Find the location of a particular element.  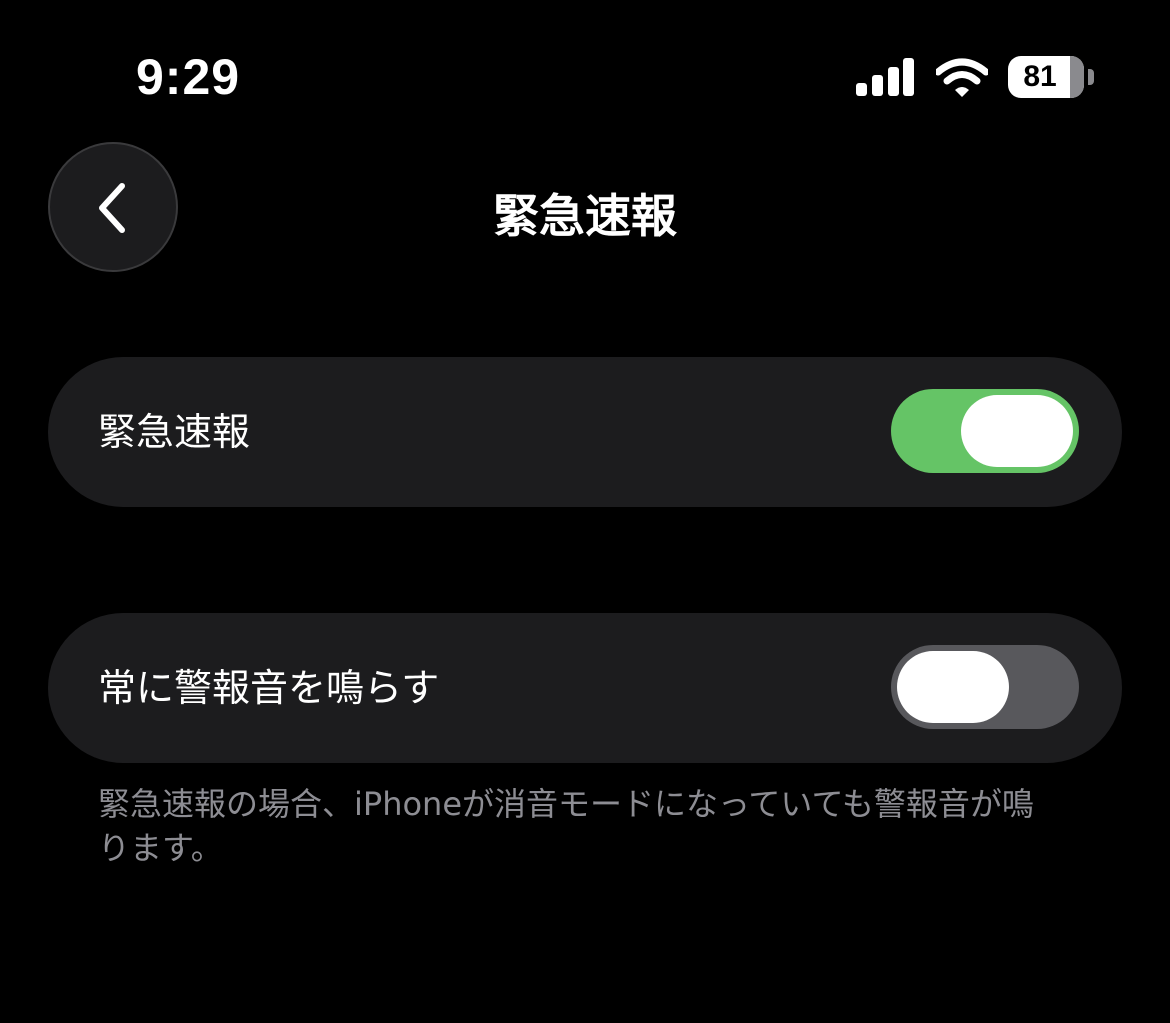

setting-label-always-play-sound: 常に警報音を鳴らす is located at coordinates (269, 688).